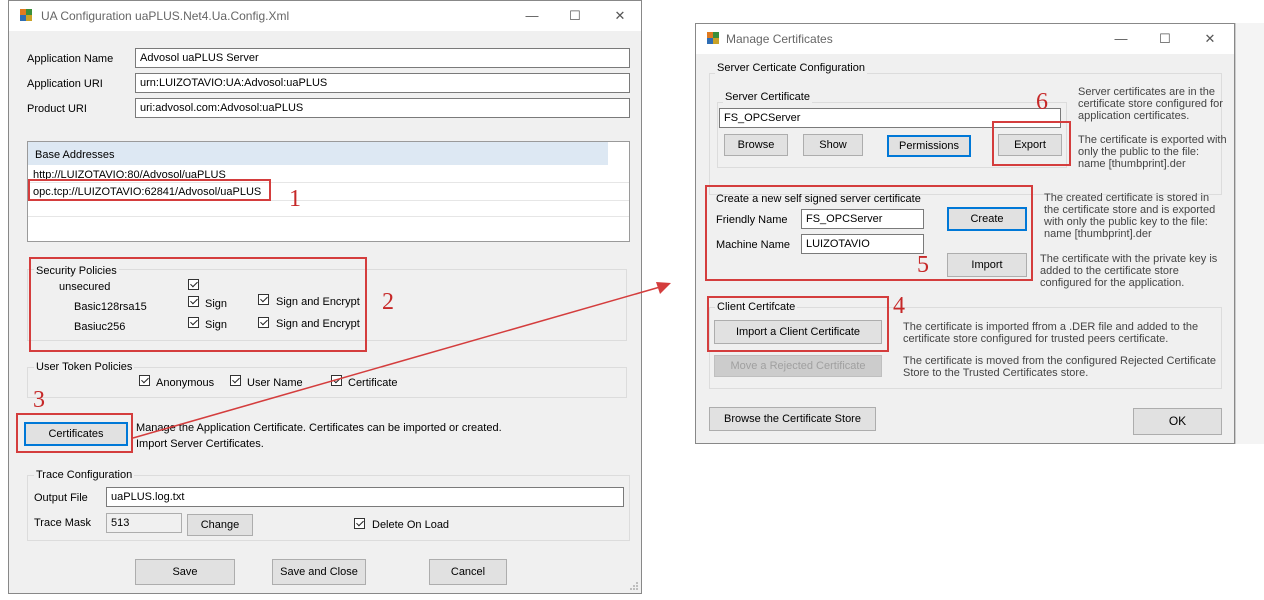 Image resolution: width=1264 pixels, height=600 pixels. I want to click on annotation-arrow, so click(401, 360).